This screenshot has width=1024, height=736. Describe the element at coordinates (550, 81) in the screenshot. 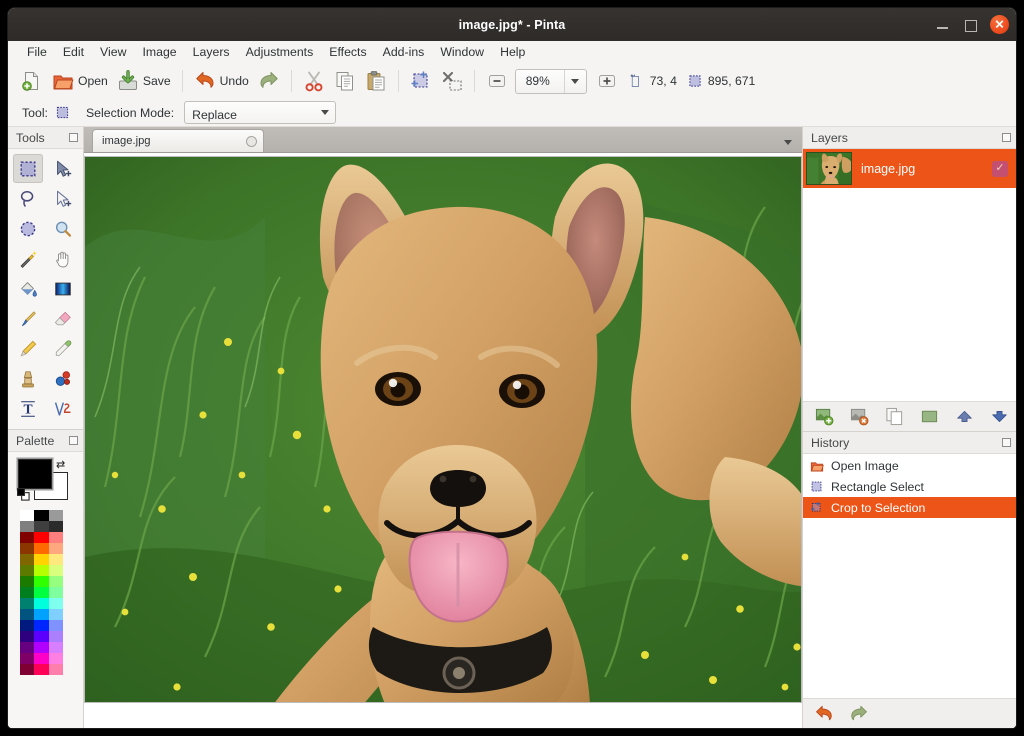

I see `zoom-level-combobox: 89%` at that location.